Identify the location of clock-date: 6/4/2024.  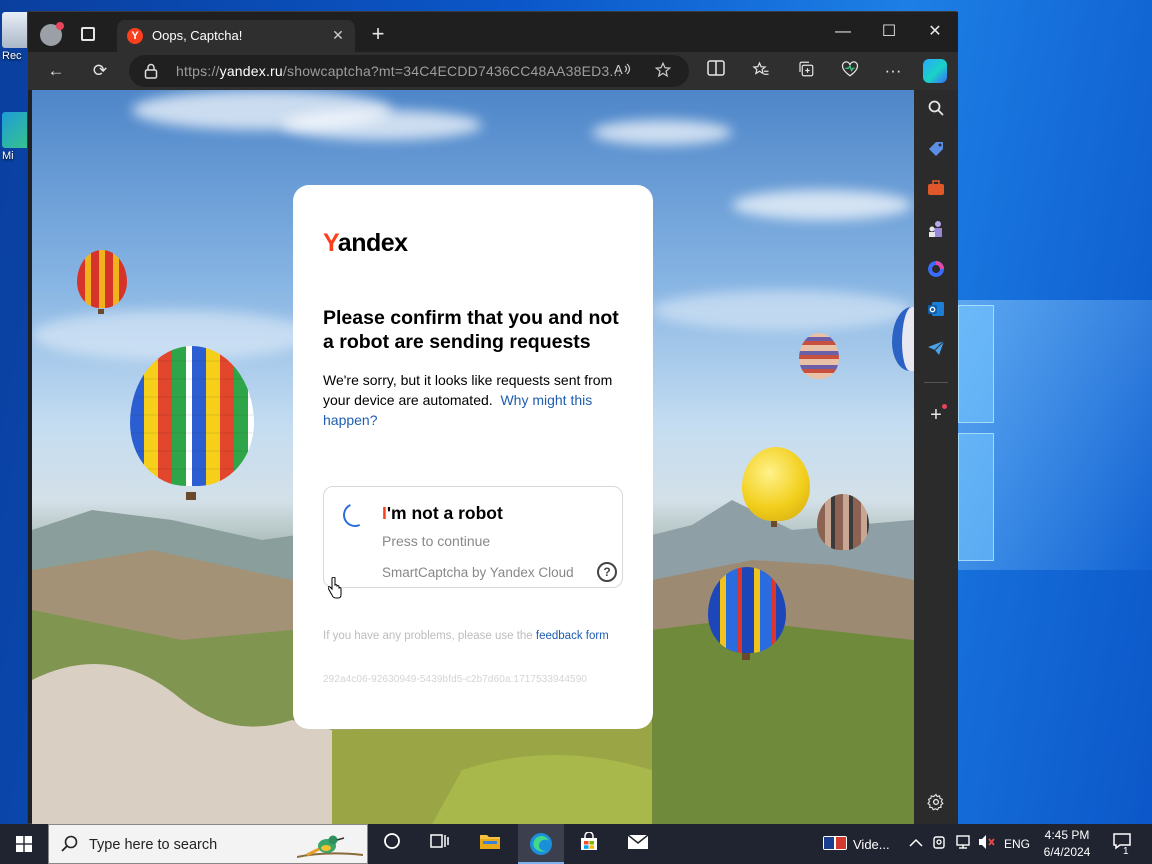
(1067, 852).